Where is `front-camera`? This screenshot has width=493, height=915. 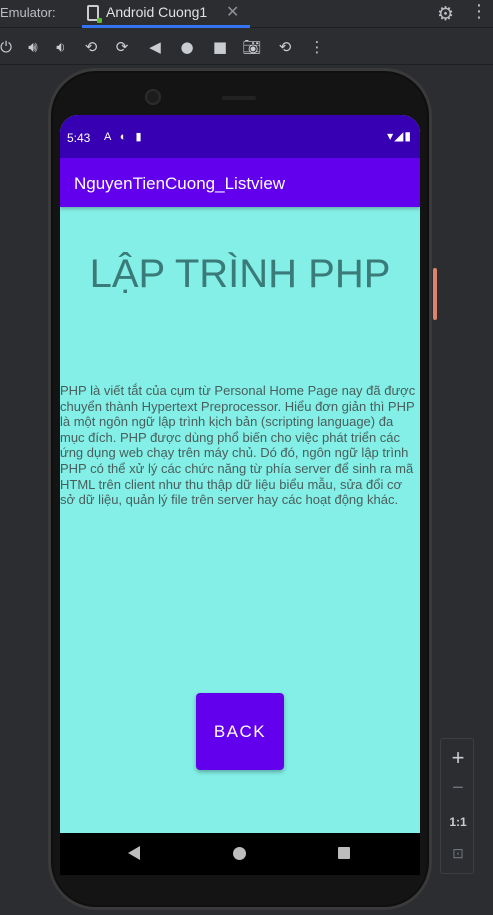 front-camera is located at coordinates (153, 97).